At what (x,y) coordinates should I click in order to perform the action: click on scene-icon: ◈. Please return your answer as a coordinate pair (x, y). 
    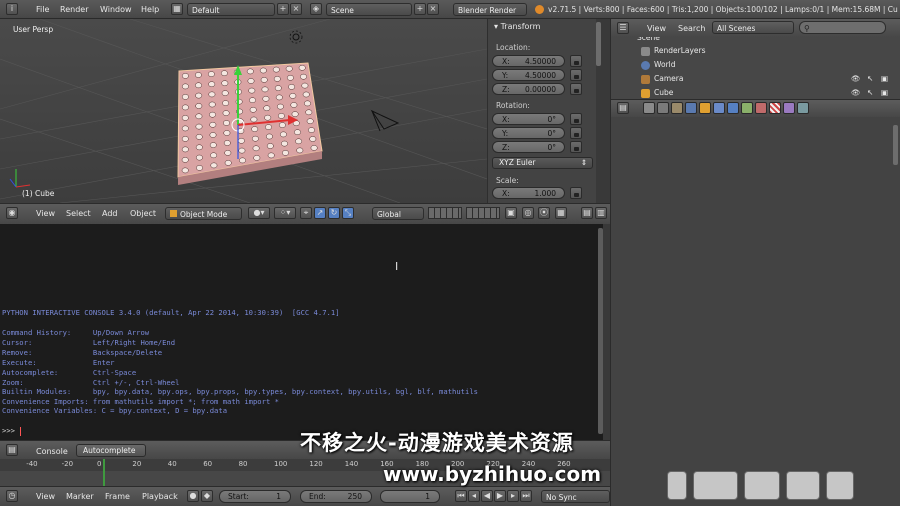
    Looking at the image, I should click on (316, 9).